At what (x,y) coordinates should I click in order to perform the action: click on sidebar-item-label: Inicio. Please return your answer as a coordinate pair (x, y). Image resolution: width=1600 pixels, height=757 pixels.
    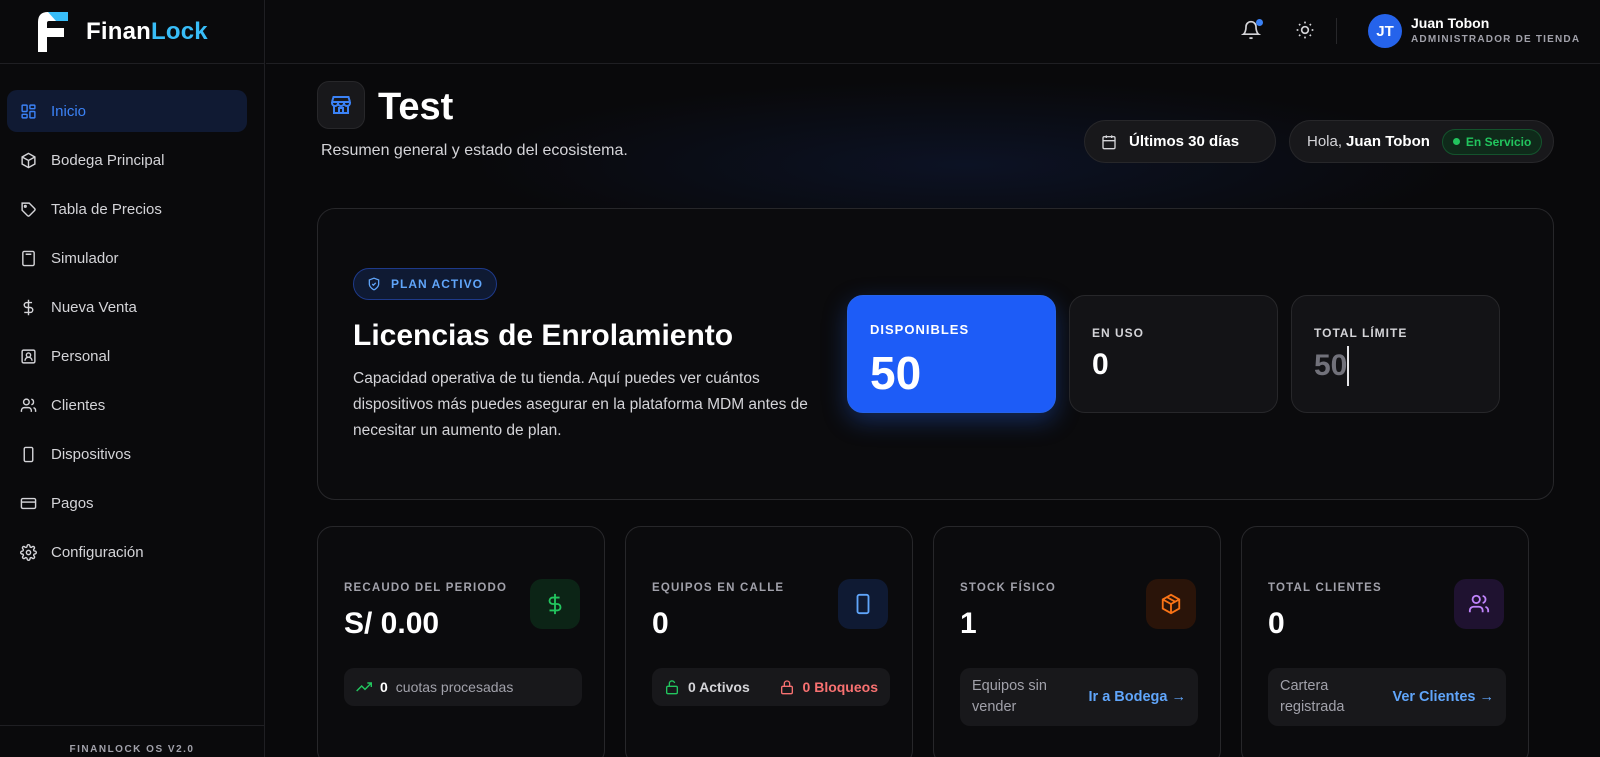
    Looking at the image, I should click on (69, 111).